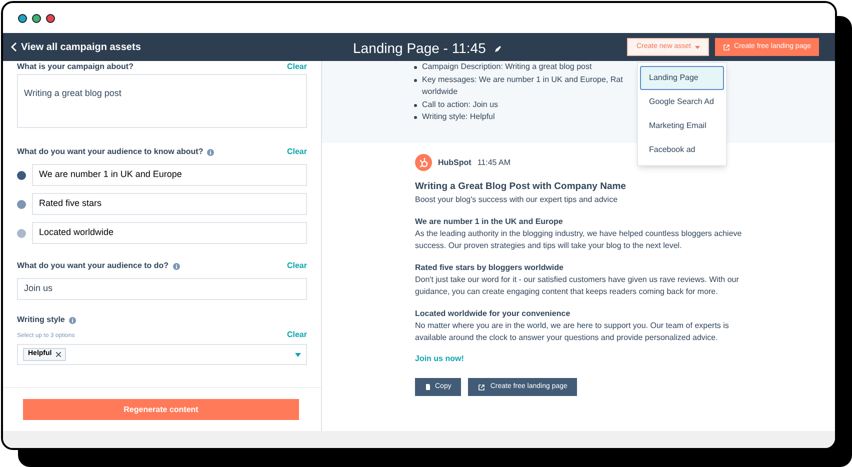 Image resolution: width=852 pixels, height=467 pixels. I want to click on label-text: What do you want your audience to know about?, so click(110, 152).